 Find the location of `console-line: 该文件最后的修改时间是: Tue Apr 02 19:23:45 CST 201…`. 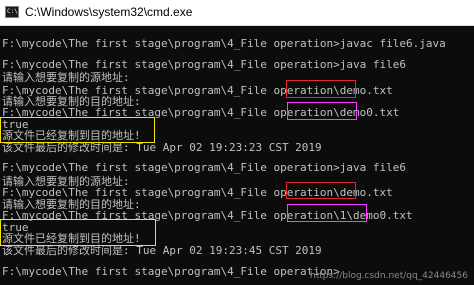

console-line: 该文件最后的修改时间是: Tue Apr 02 19:23:45 CST 201… is located at coordinates (162, 250).